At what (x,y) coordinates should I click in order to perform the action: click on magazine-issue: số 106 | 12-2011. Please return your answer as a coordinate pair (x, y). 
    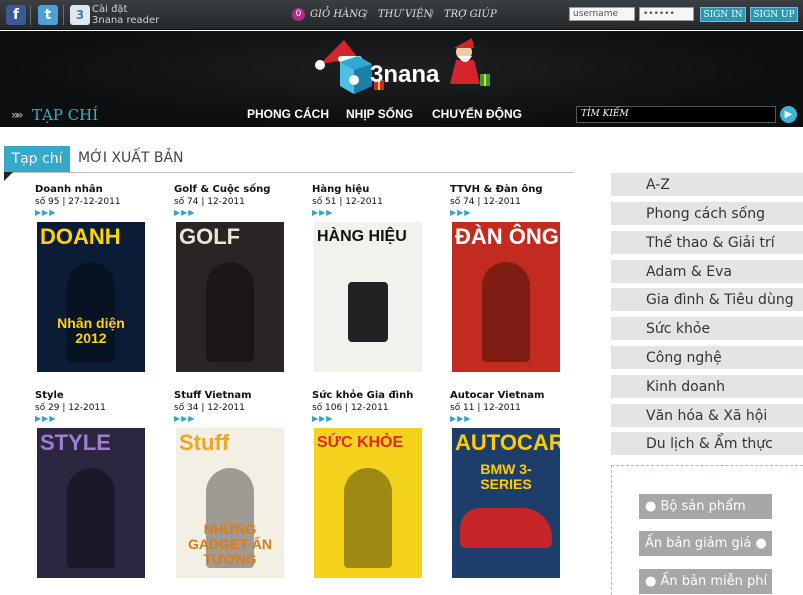
    Looking at the image, I should click on (350, 408).